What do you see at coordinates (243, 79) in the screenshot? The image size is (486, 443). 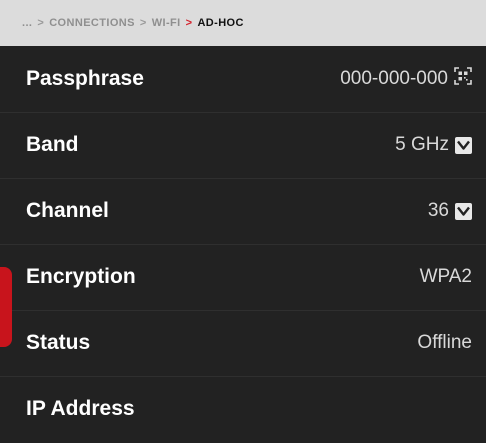 I see `passphrase-row: Passphrase 000-000-000` at bounding box center [243, 79].